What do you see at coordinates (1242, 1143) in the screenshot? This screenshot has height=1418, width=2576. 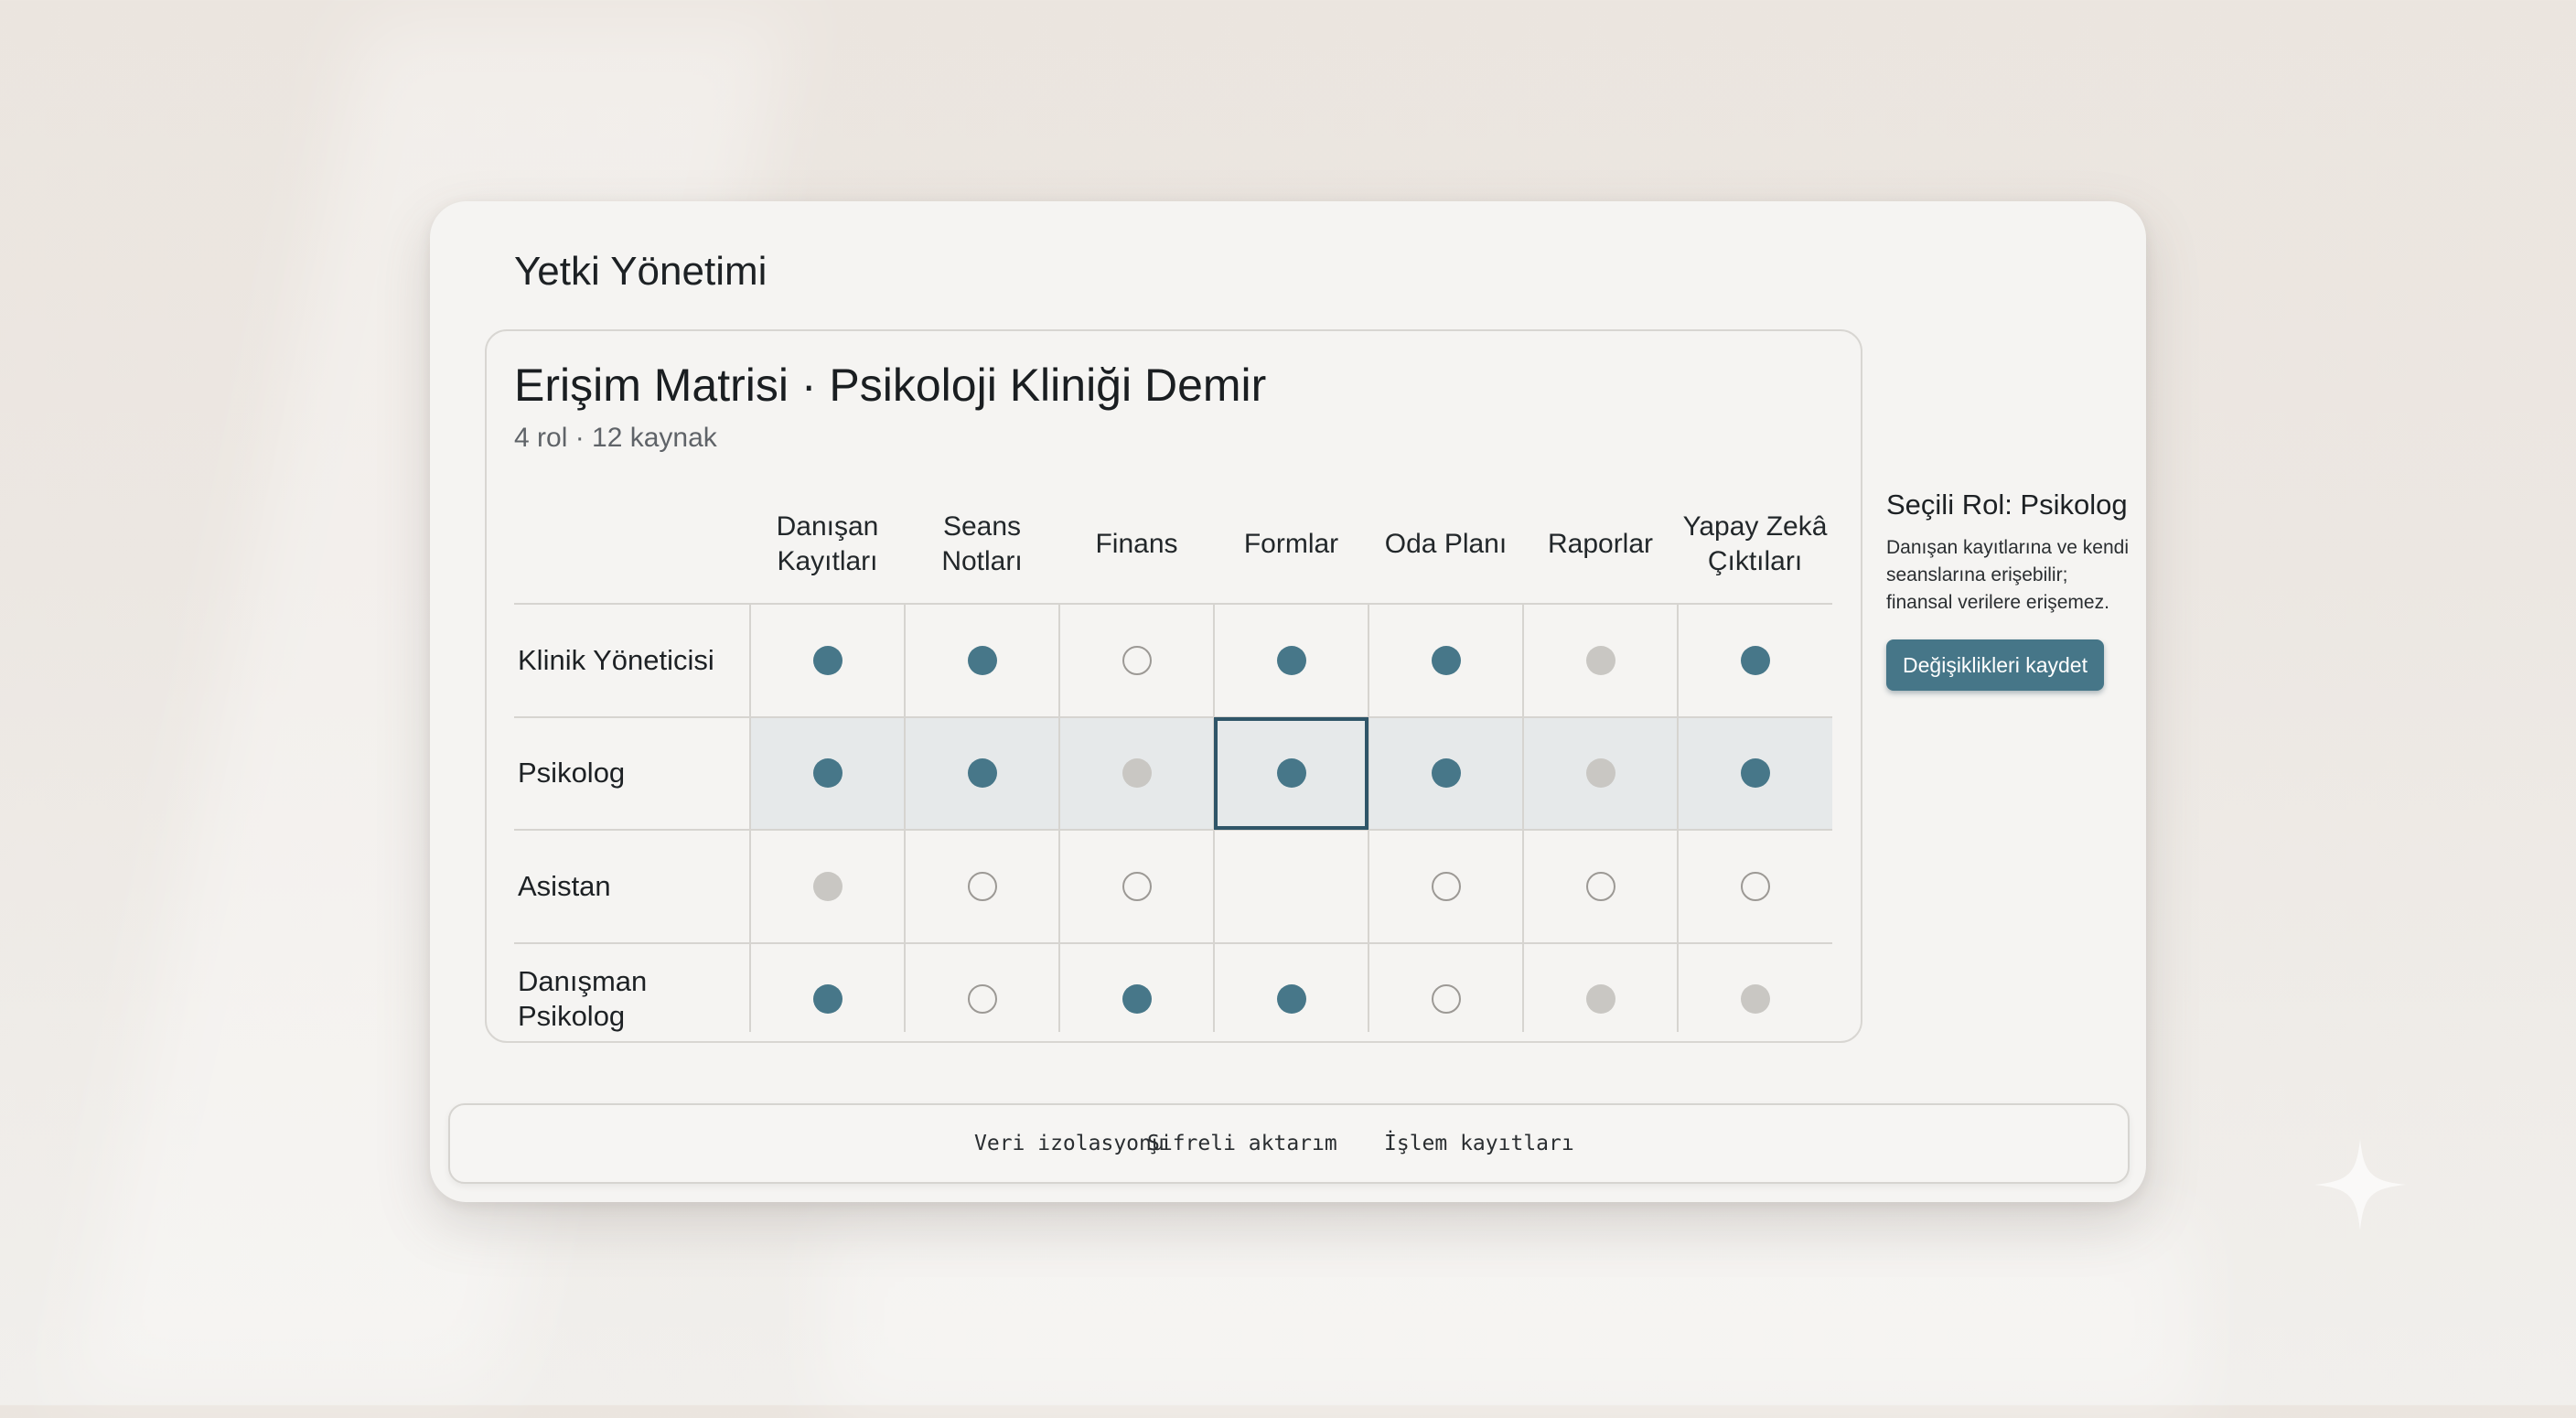 I see `footer-encrypted-transfer: Şifreli aktarım` at bounding box center [1242, 1143].